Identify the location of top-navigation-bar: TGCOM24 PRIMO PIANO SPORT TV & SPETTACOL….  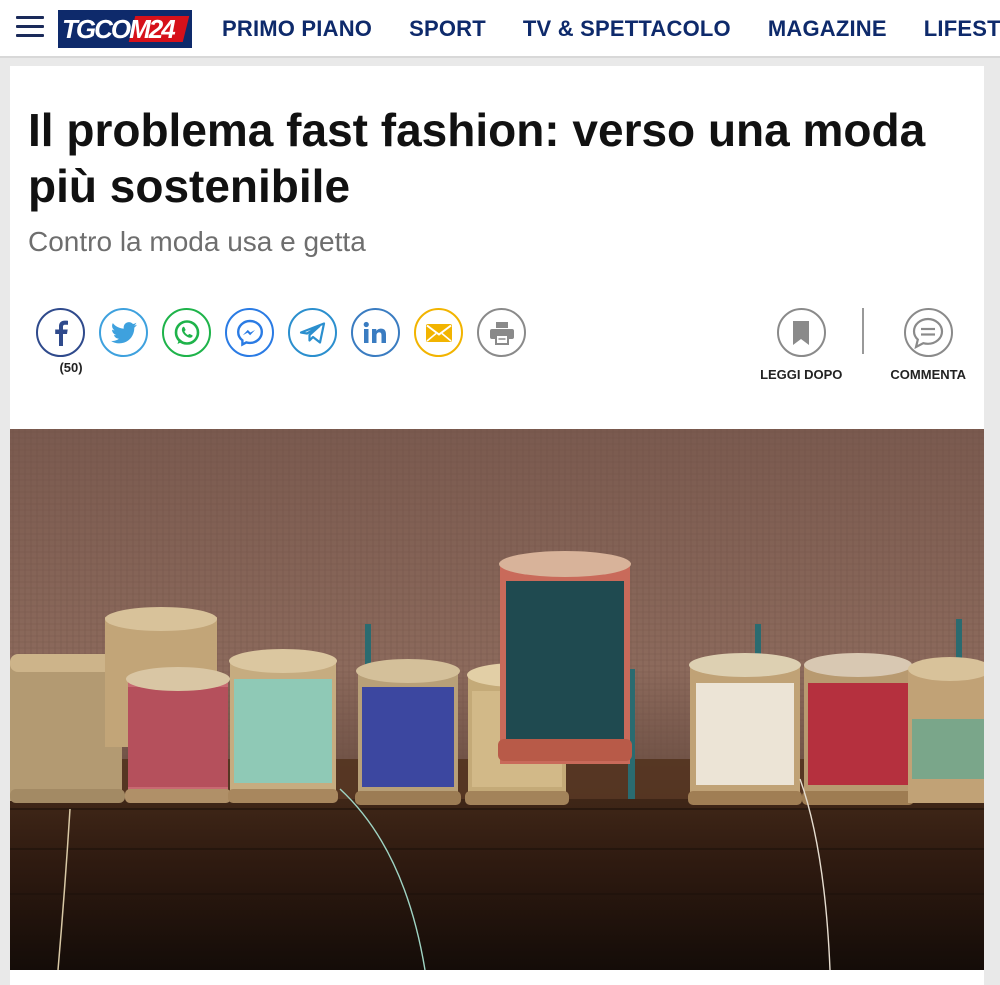
(500, 29).